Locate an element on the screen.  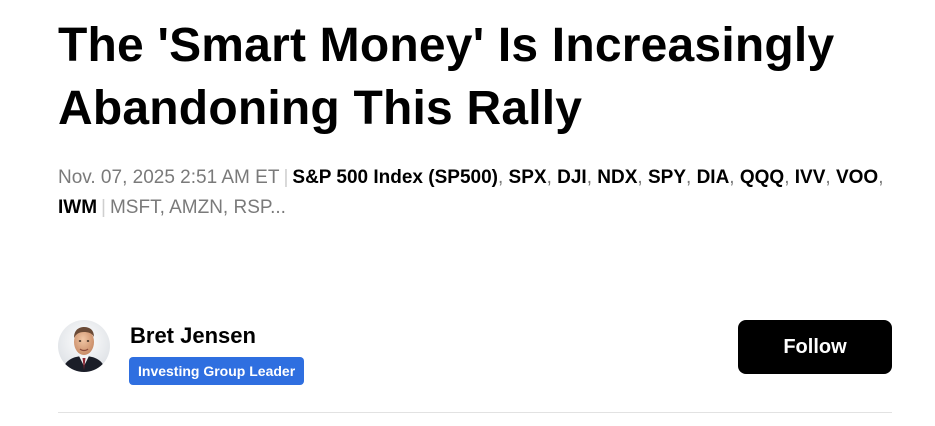
author-name-link: Bret Jensen is located at coordinates (193, 336).